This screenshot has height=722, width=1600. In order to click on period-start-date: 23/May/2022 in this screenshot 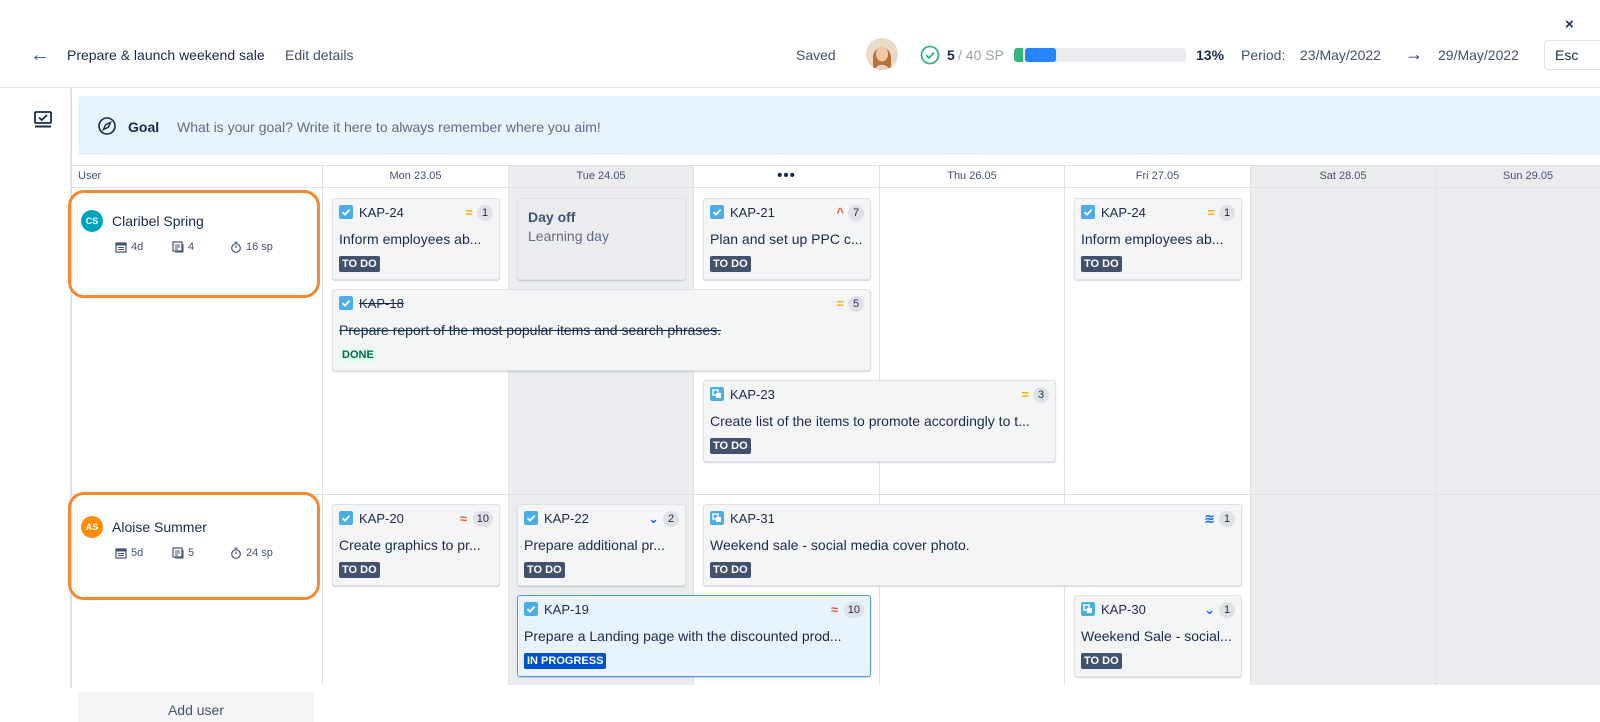, I will do `click(1340, 55)`.